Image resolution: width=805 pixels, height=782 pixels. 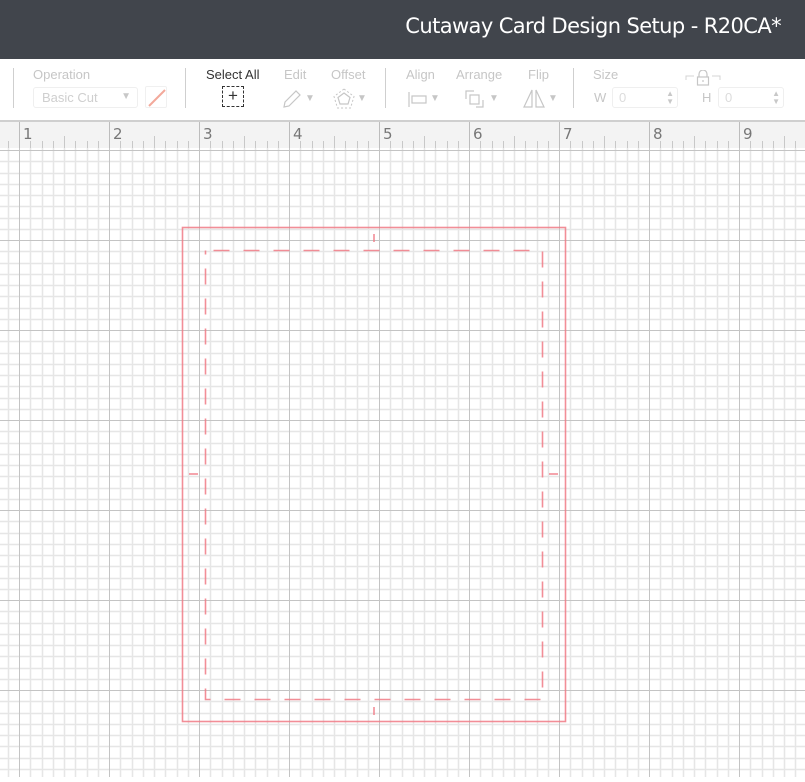 I want to click on width-input: 0 ▲ ▼, so click(x=645, y=97).